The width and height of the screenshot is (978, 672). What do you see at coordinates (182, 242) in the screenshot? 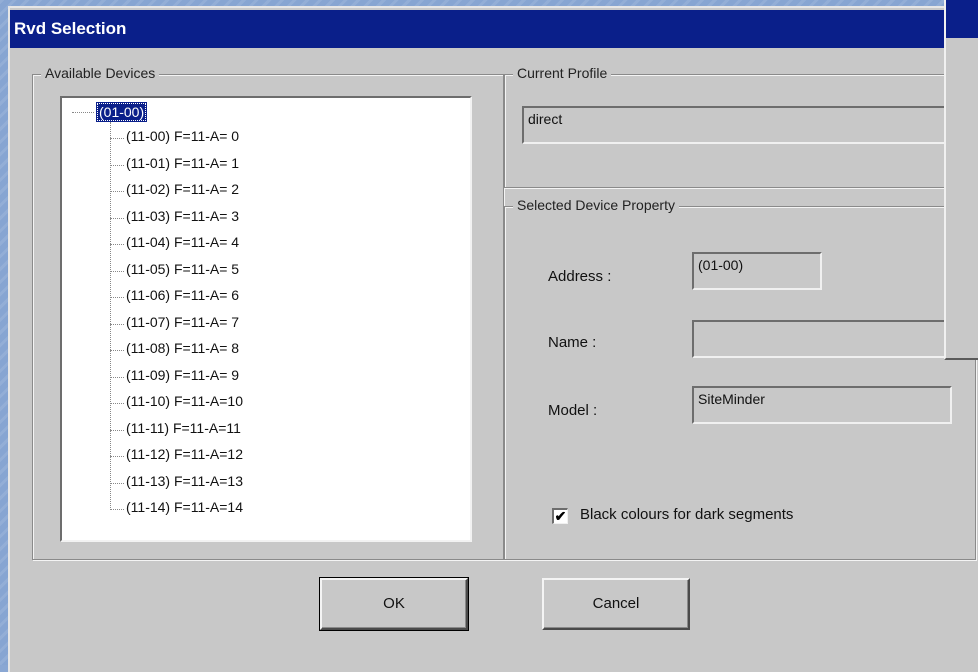
I see `tree-device-item: (11-04) F=11-A= 4` at bounding box center [182, 242].